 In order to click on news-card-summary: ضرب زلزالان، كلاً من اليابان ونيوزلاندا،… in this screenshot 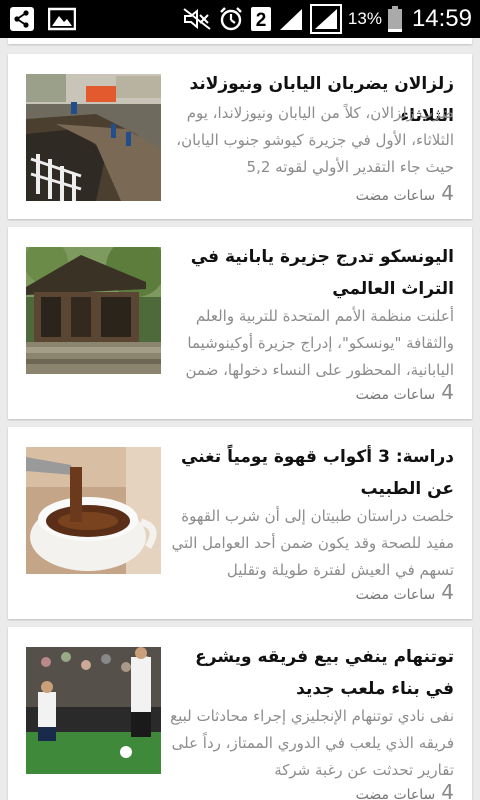, I will do `click(315, 140)`.